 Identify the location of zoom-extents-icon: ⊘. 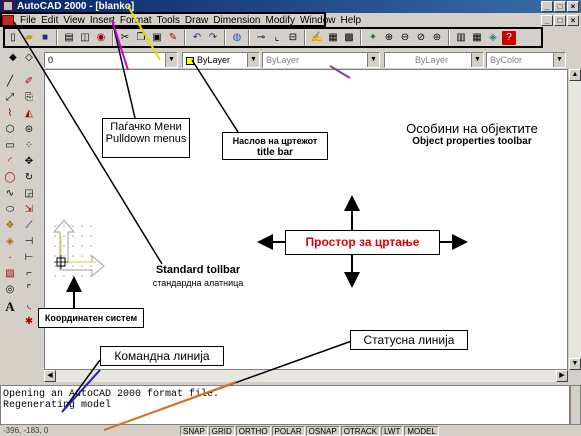
(421, 38).